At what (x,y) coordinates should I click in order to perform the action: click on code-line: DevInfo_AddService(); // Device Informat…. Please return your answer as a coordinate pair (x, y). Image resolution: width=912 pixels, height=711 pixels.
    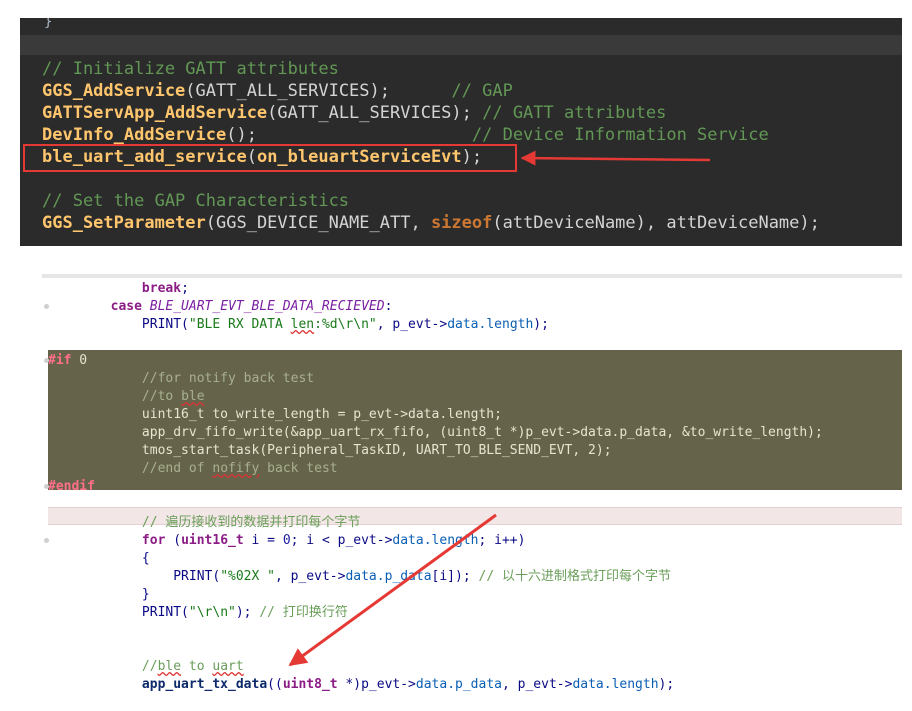
    Looking at the image, I should click on (431, 135).